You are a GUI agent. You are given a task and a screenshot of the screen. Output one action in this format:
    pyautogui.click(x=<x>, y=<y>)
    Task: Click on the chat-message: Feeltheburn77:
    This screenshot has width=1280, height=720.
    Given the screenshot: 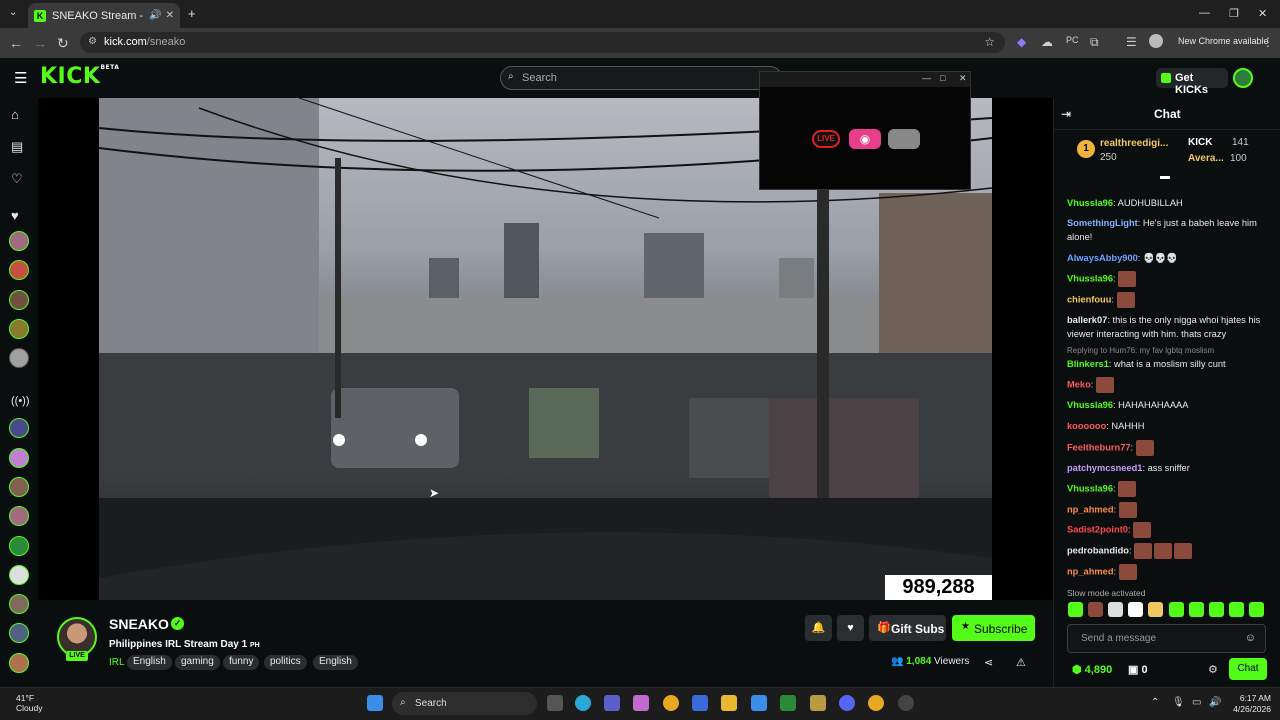 What is the action you would take?
    pyautogui.click(x=1167, y=448)
    